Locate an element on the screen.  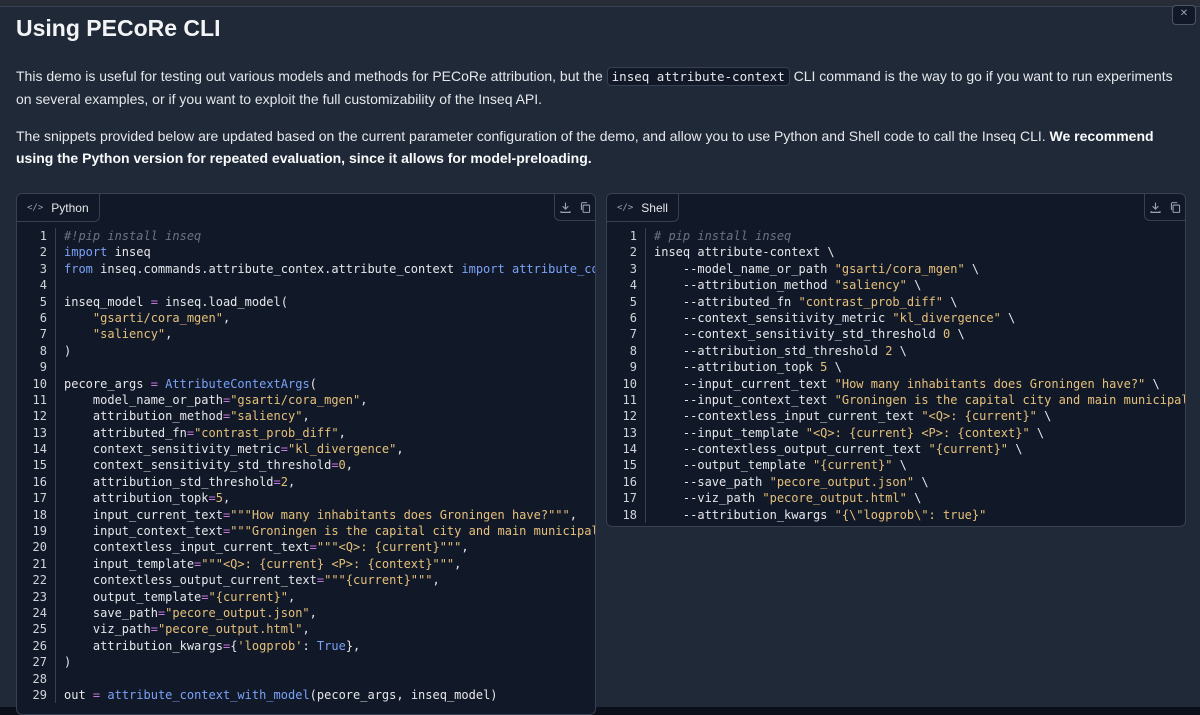
line-number: 16 is located at coordinates (629, 481).